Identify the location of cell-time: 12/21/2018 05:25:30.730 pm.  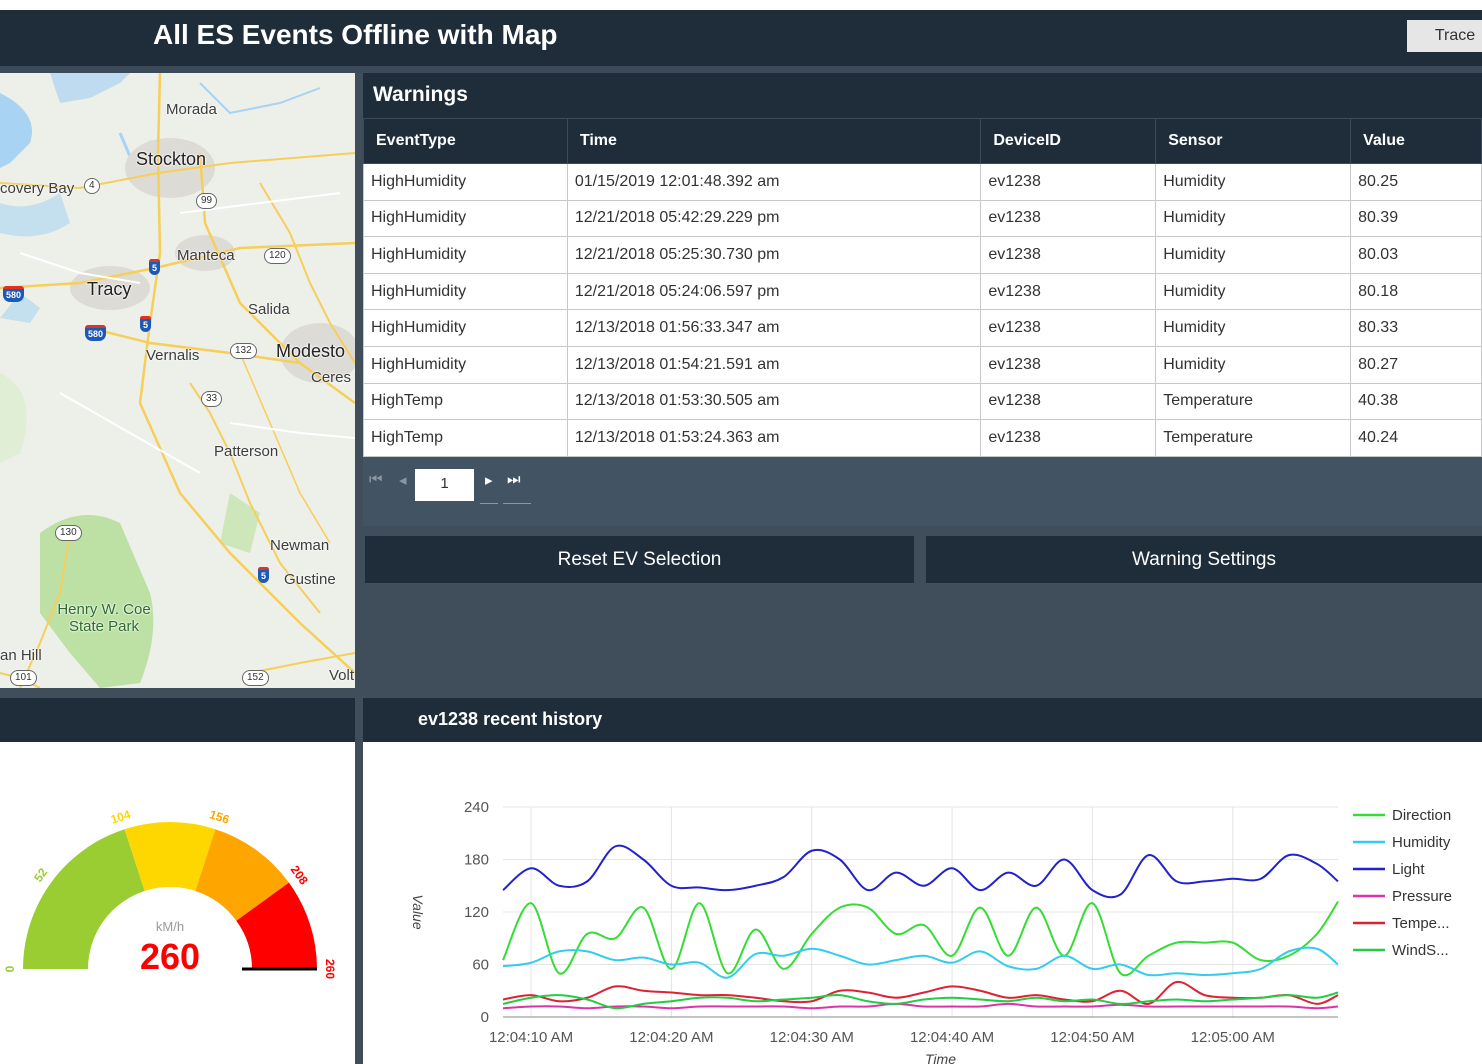
(774, 255).